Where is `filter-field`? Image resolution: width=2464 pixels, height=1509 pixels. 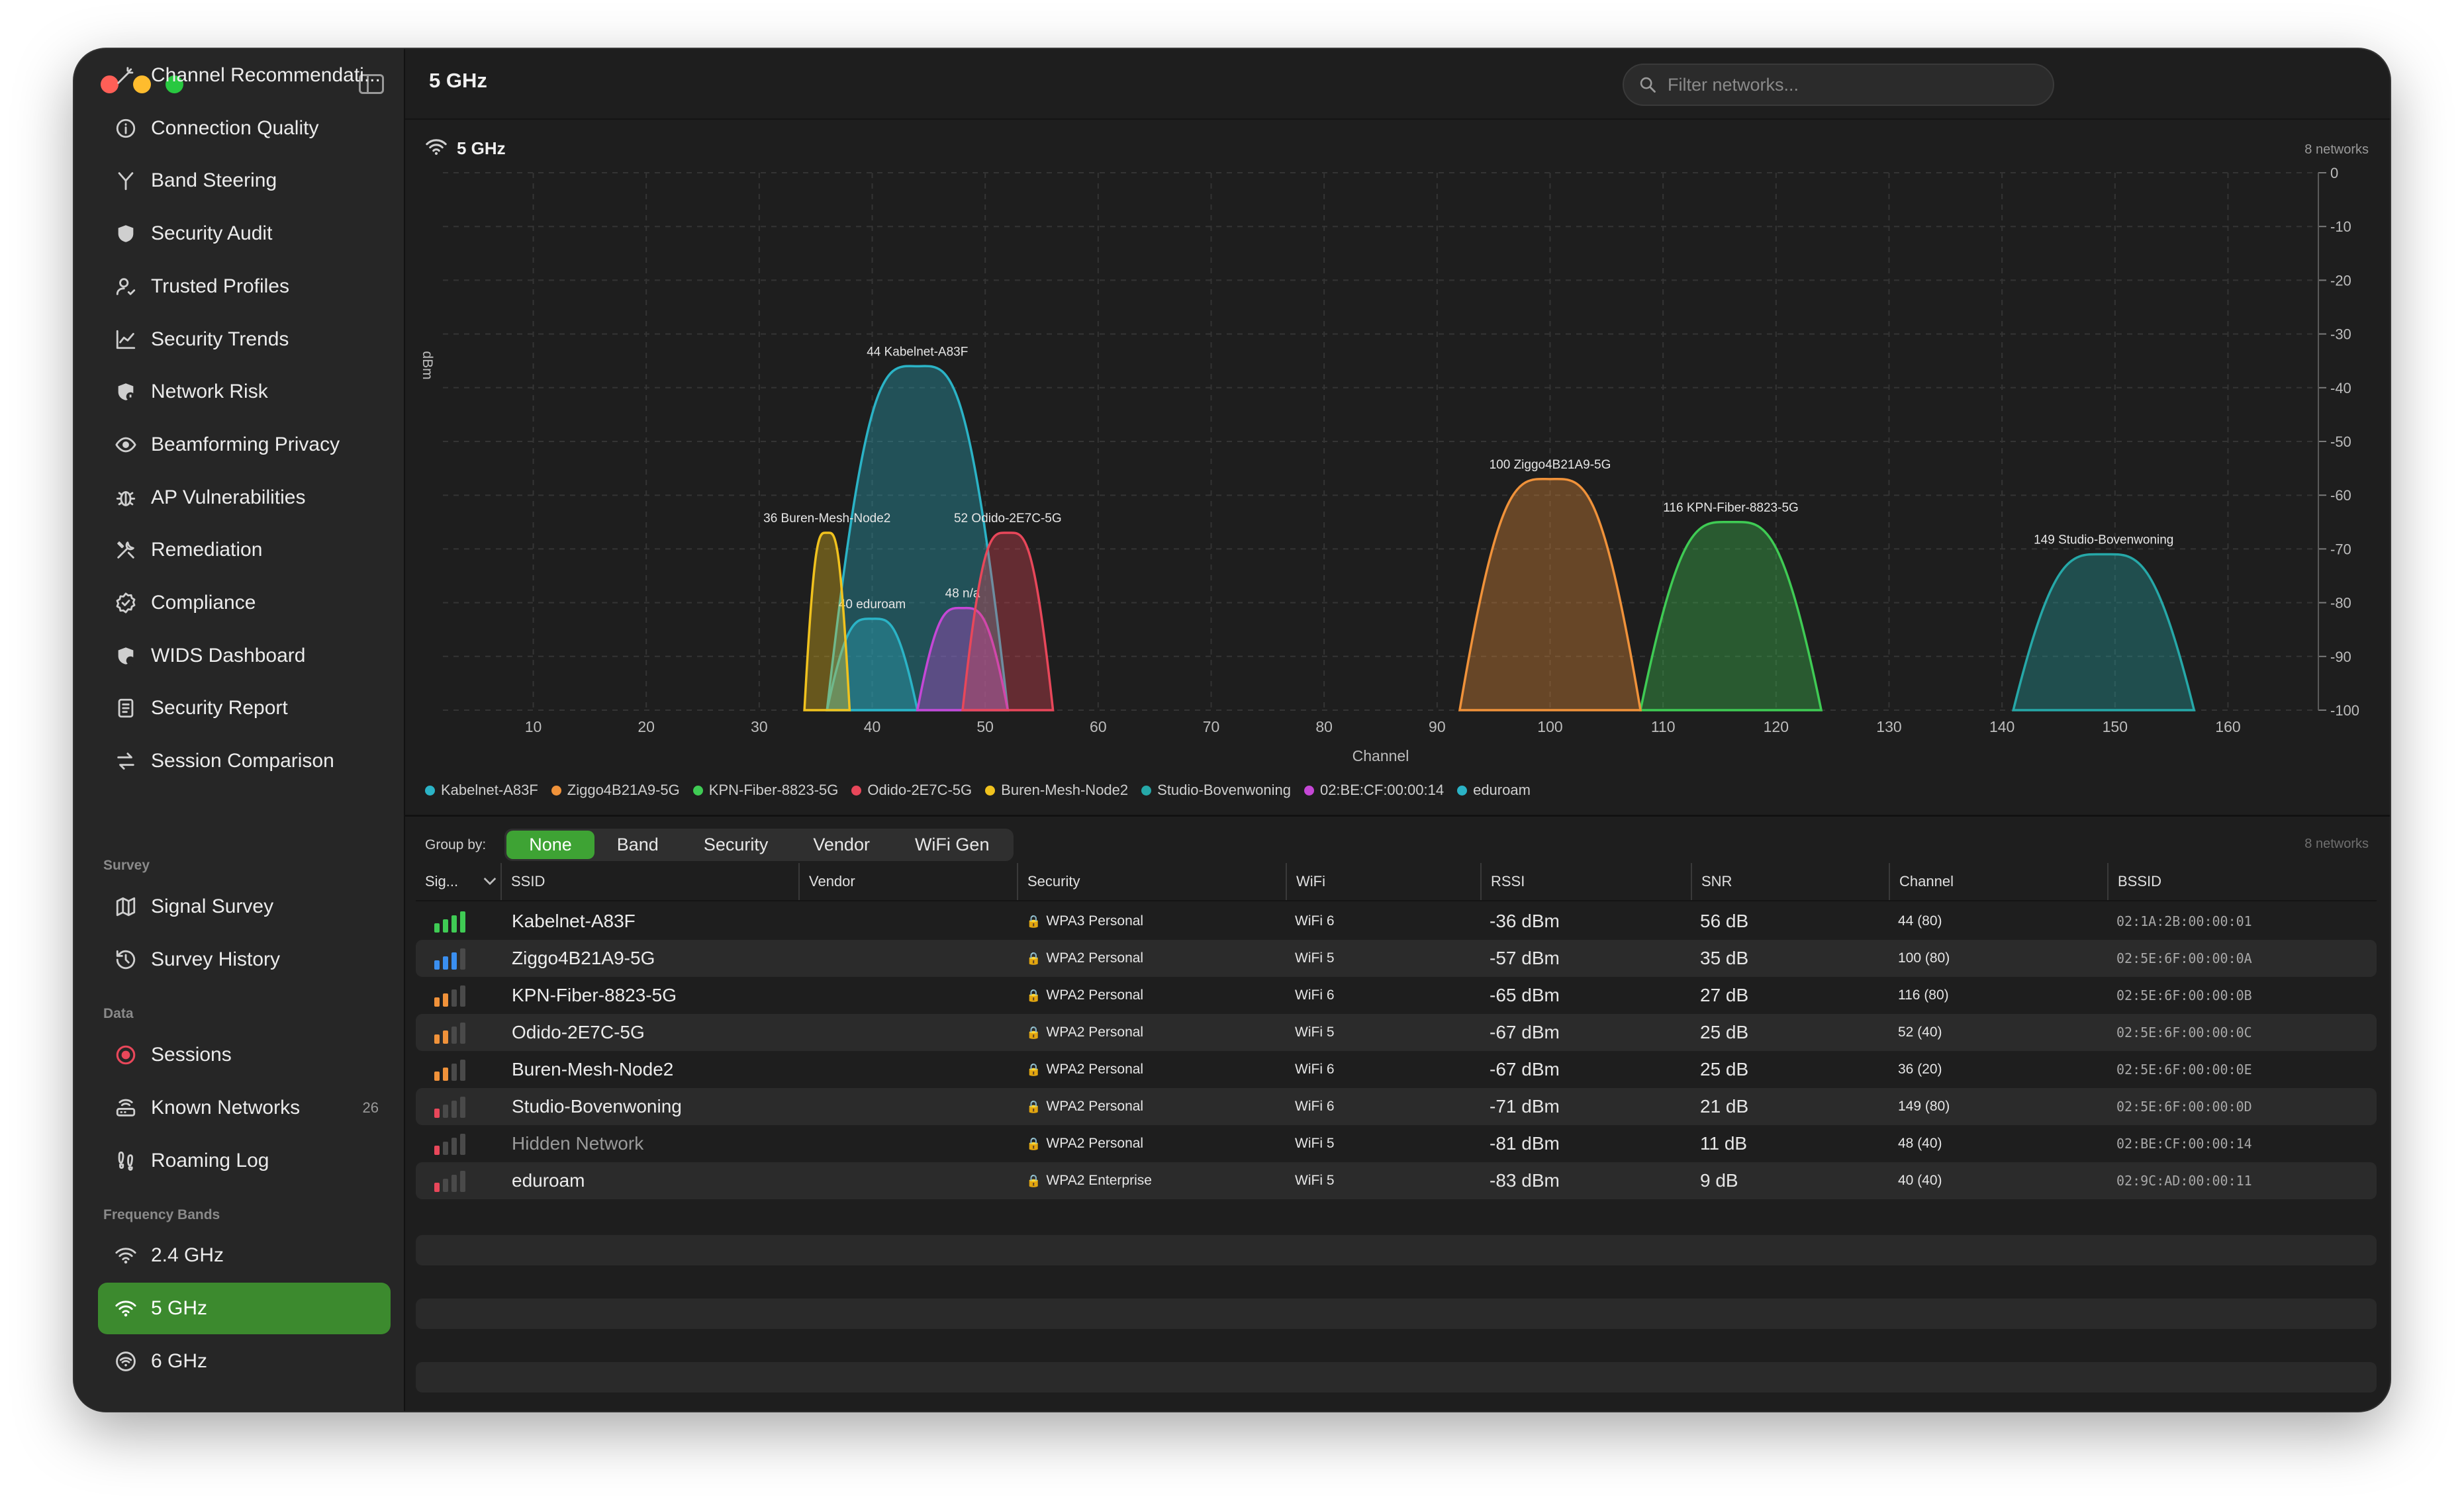 filter-field is located at coordinates (1839, 85).